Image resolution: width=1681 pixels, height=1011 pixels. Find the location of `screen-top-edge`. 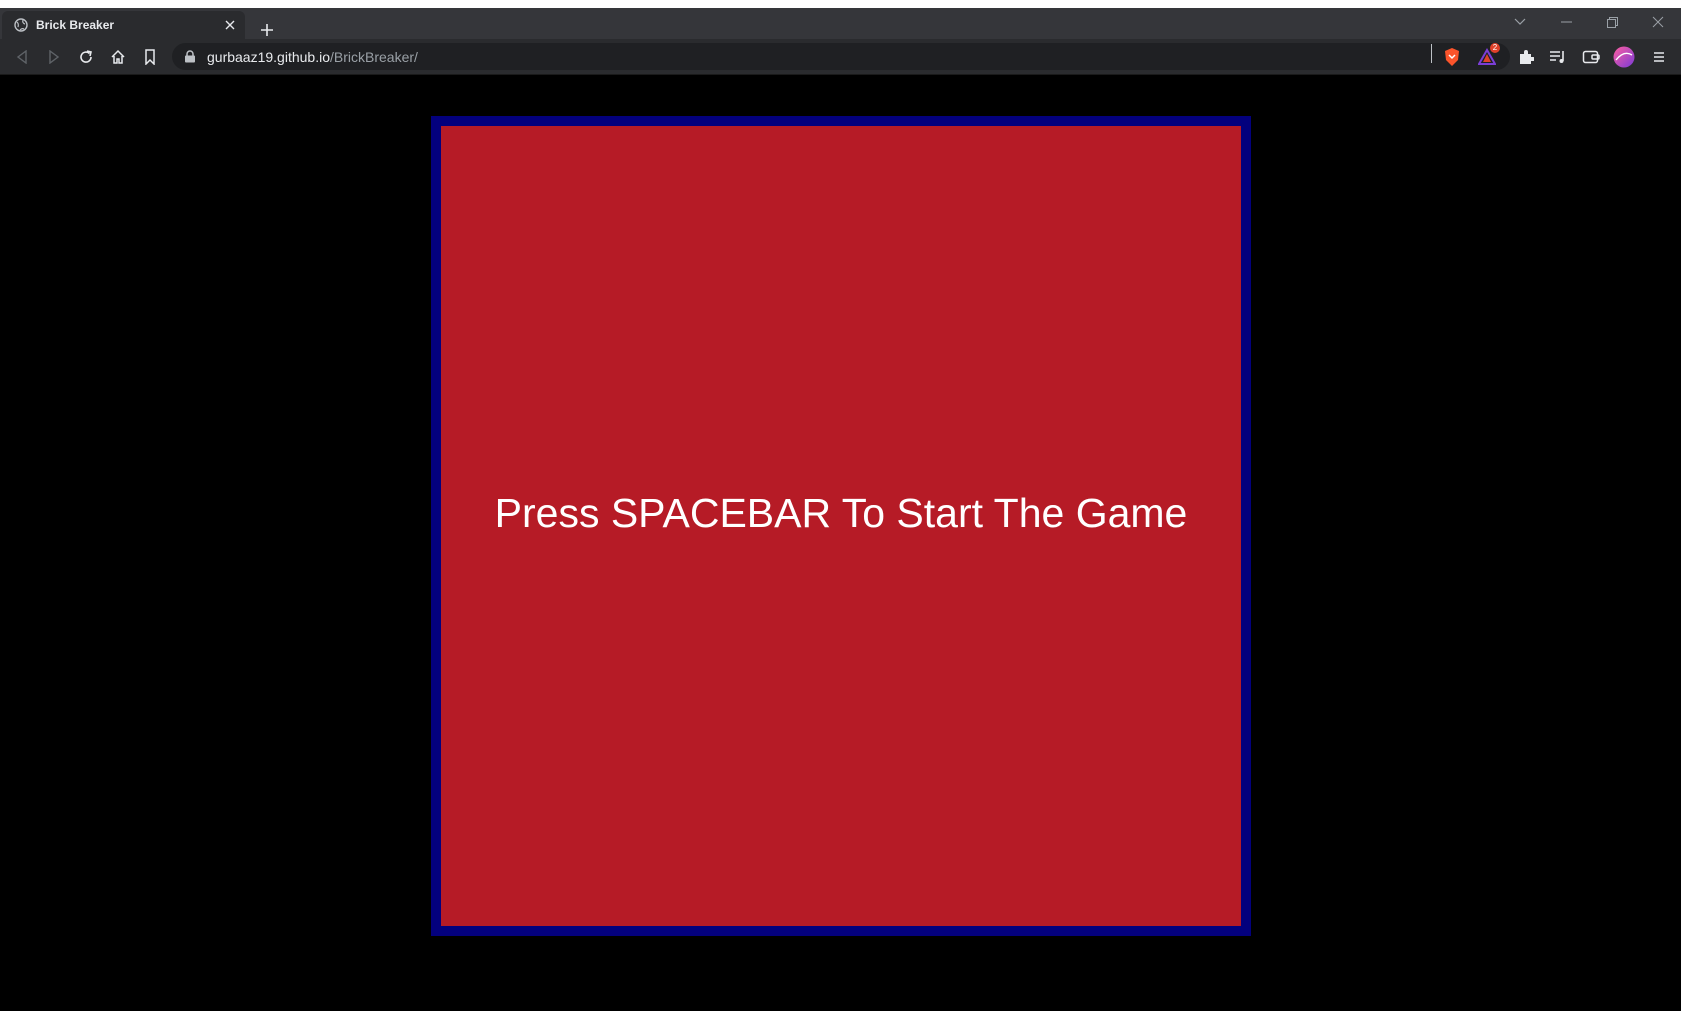

screen-top-edge is located at coordinates (840, 4).